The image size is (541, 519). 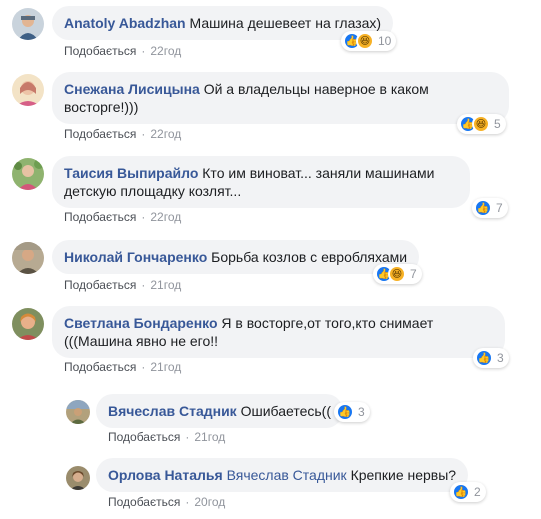 I want to click on reaction-count: 5, so click(x=497, y=124).